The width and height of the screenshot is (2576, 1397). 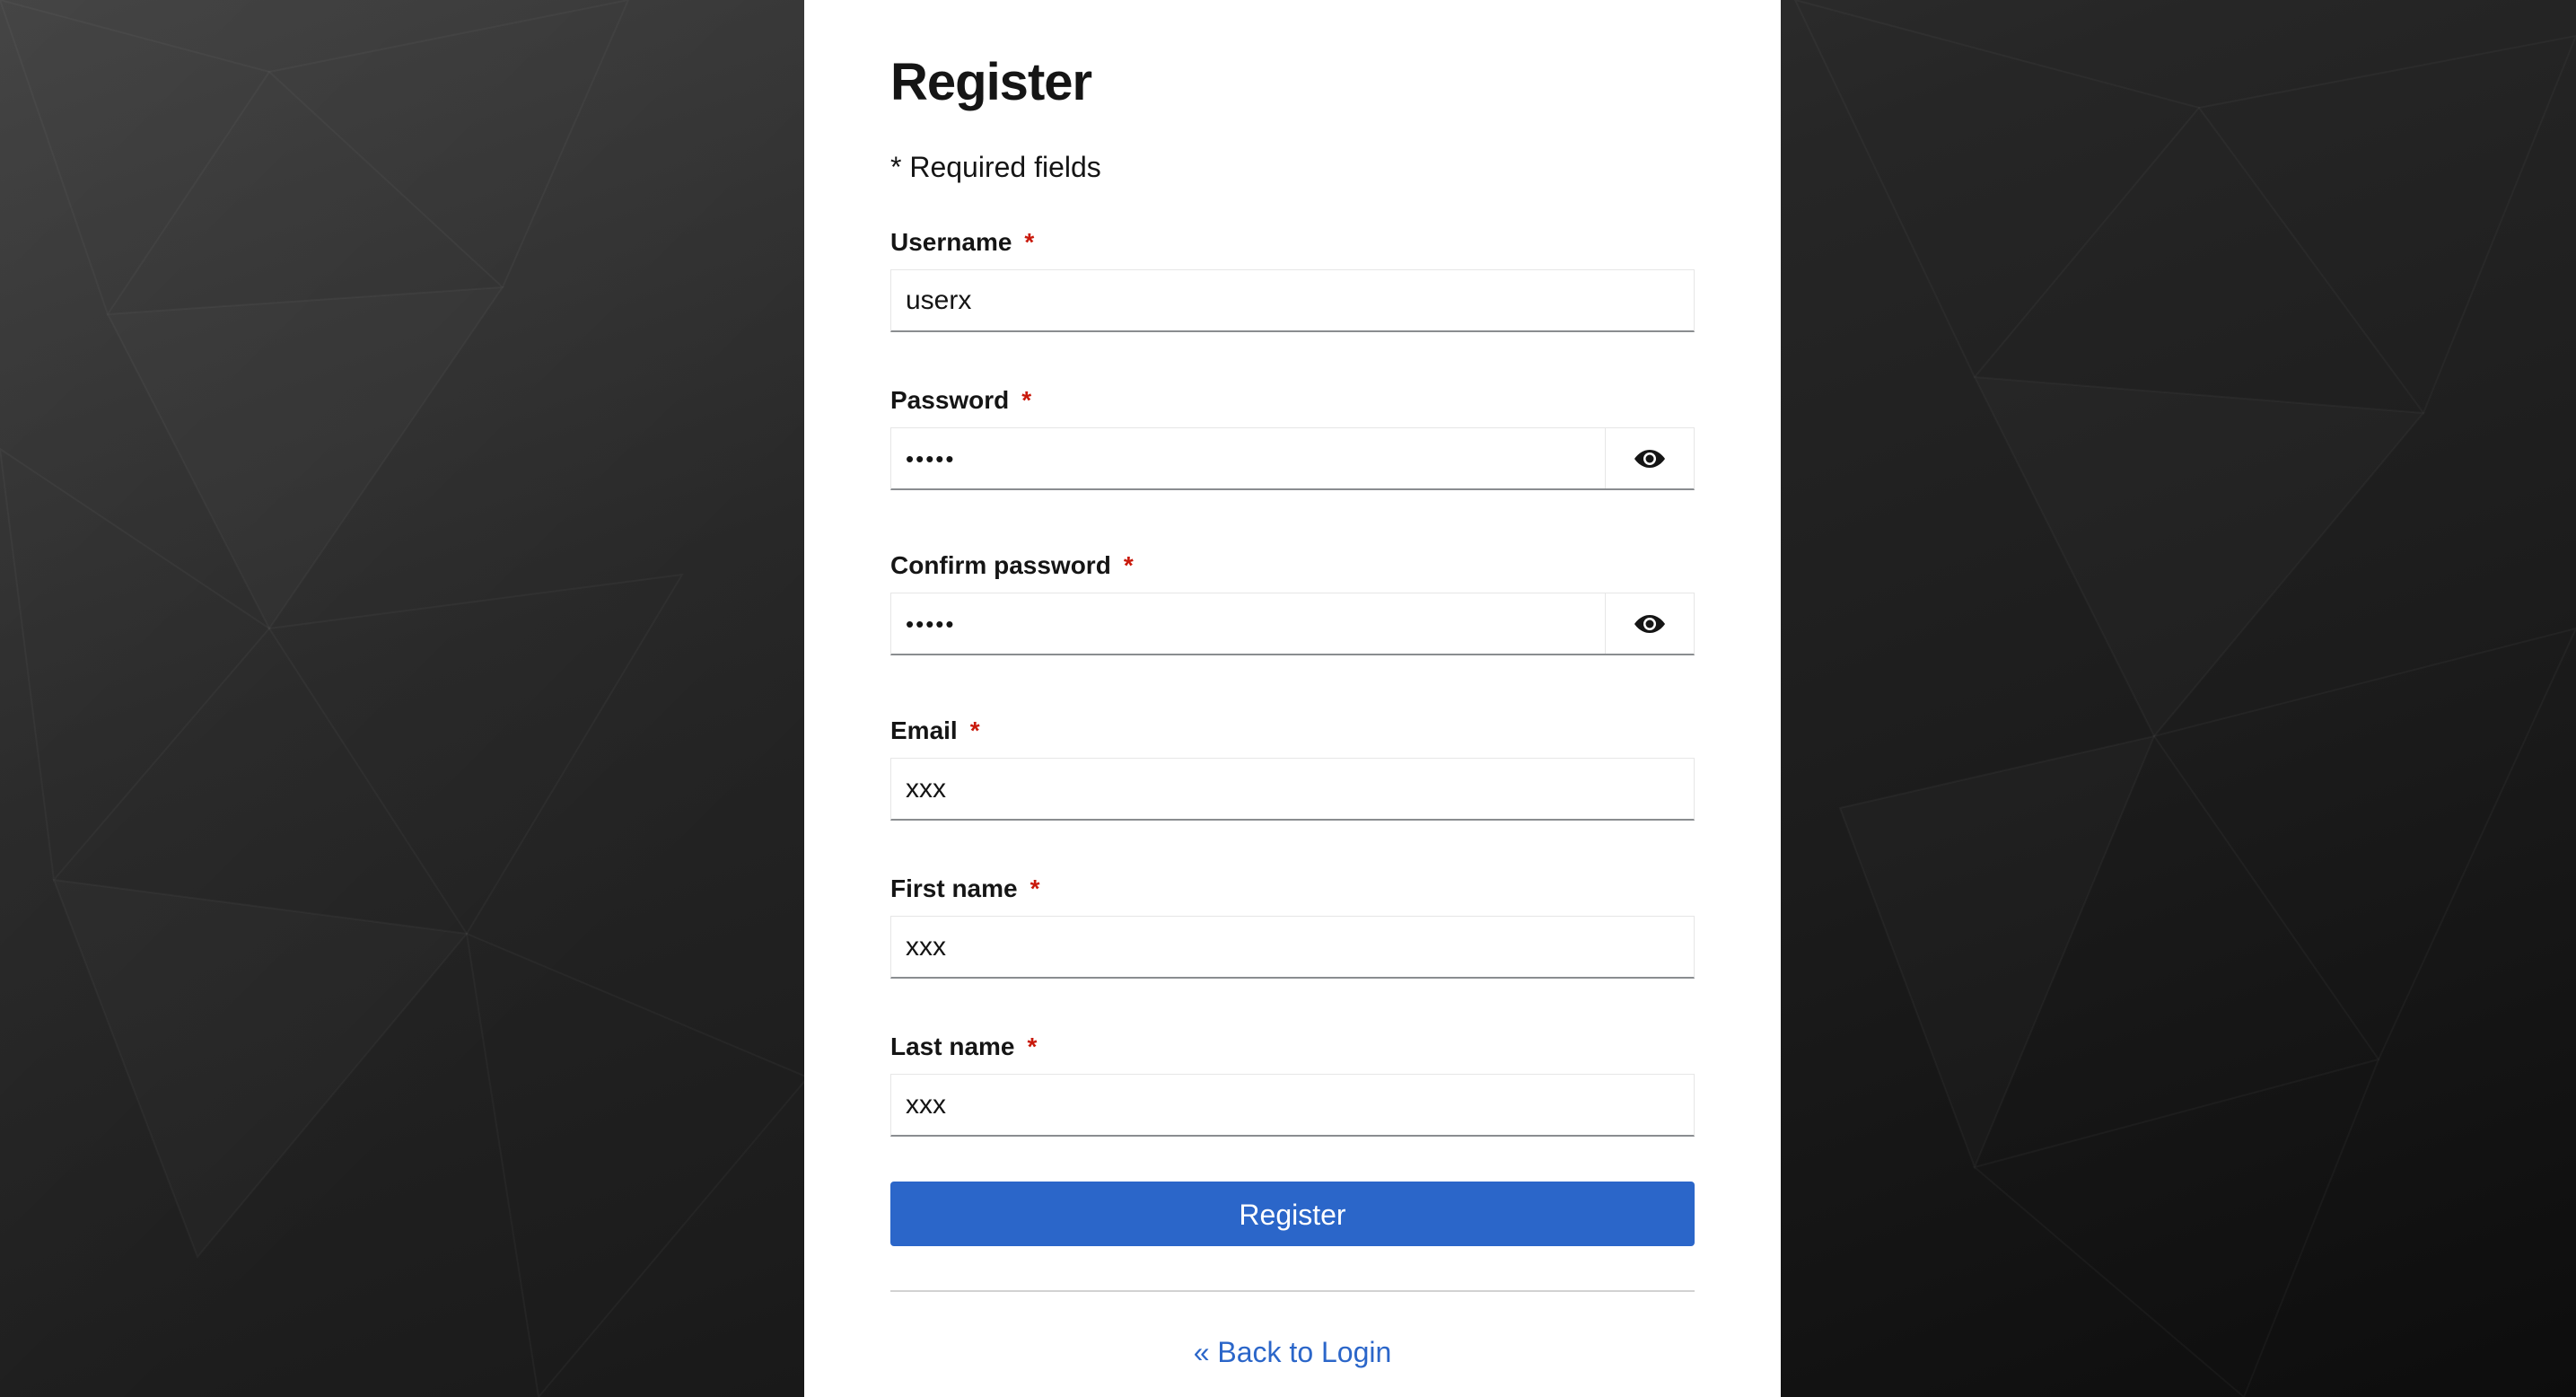 I want to click on confirm-password-label: Confirm password *, so click(x=1292, y=566).